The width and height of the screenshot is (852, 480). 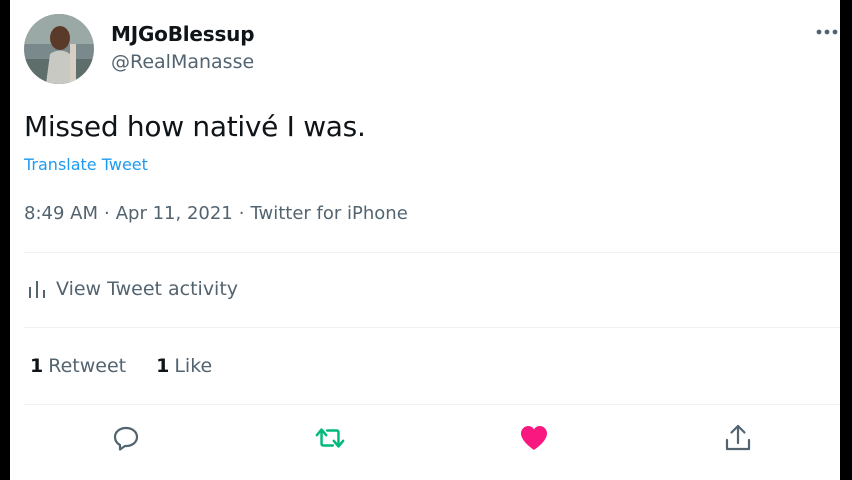 I want to click on reply-button, so click(x=126, y=438).